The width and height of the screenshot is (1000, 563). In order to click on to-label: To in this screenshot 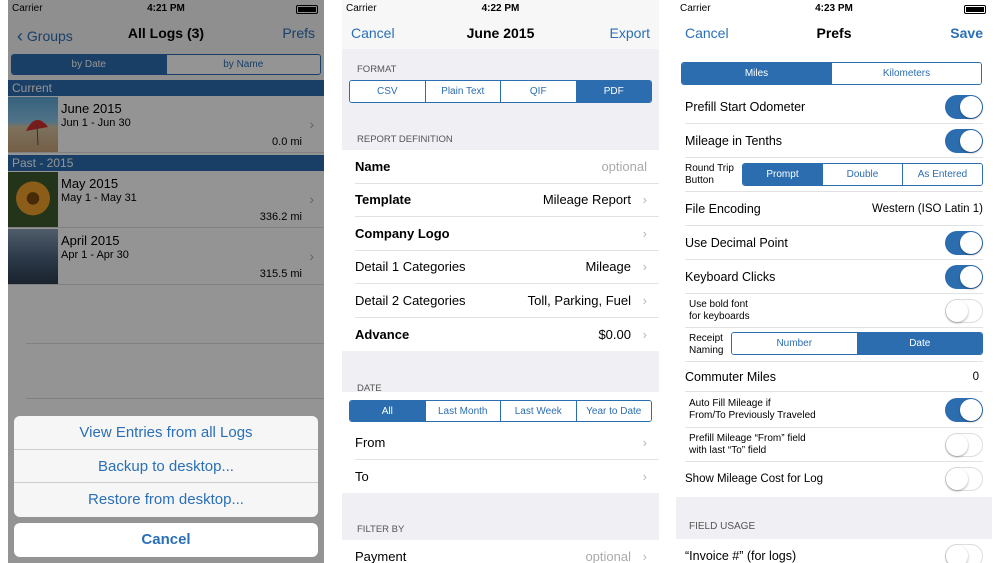, I will do `click(362, 476)`.